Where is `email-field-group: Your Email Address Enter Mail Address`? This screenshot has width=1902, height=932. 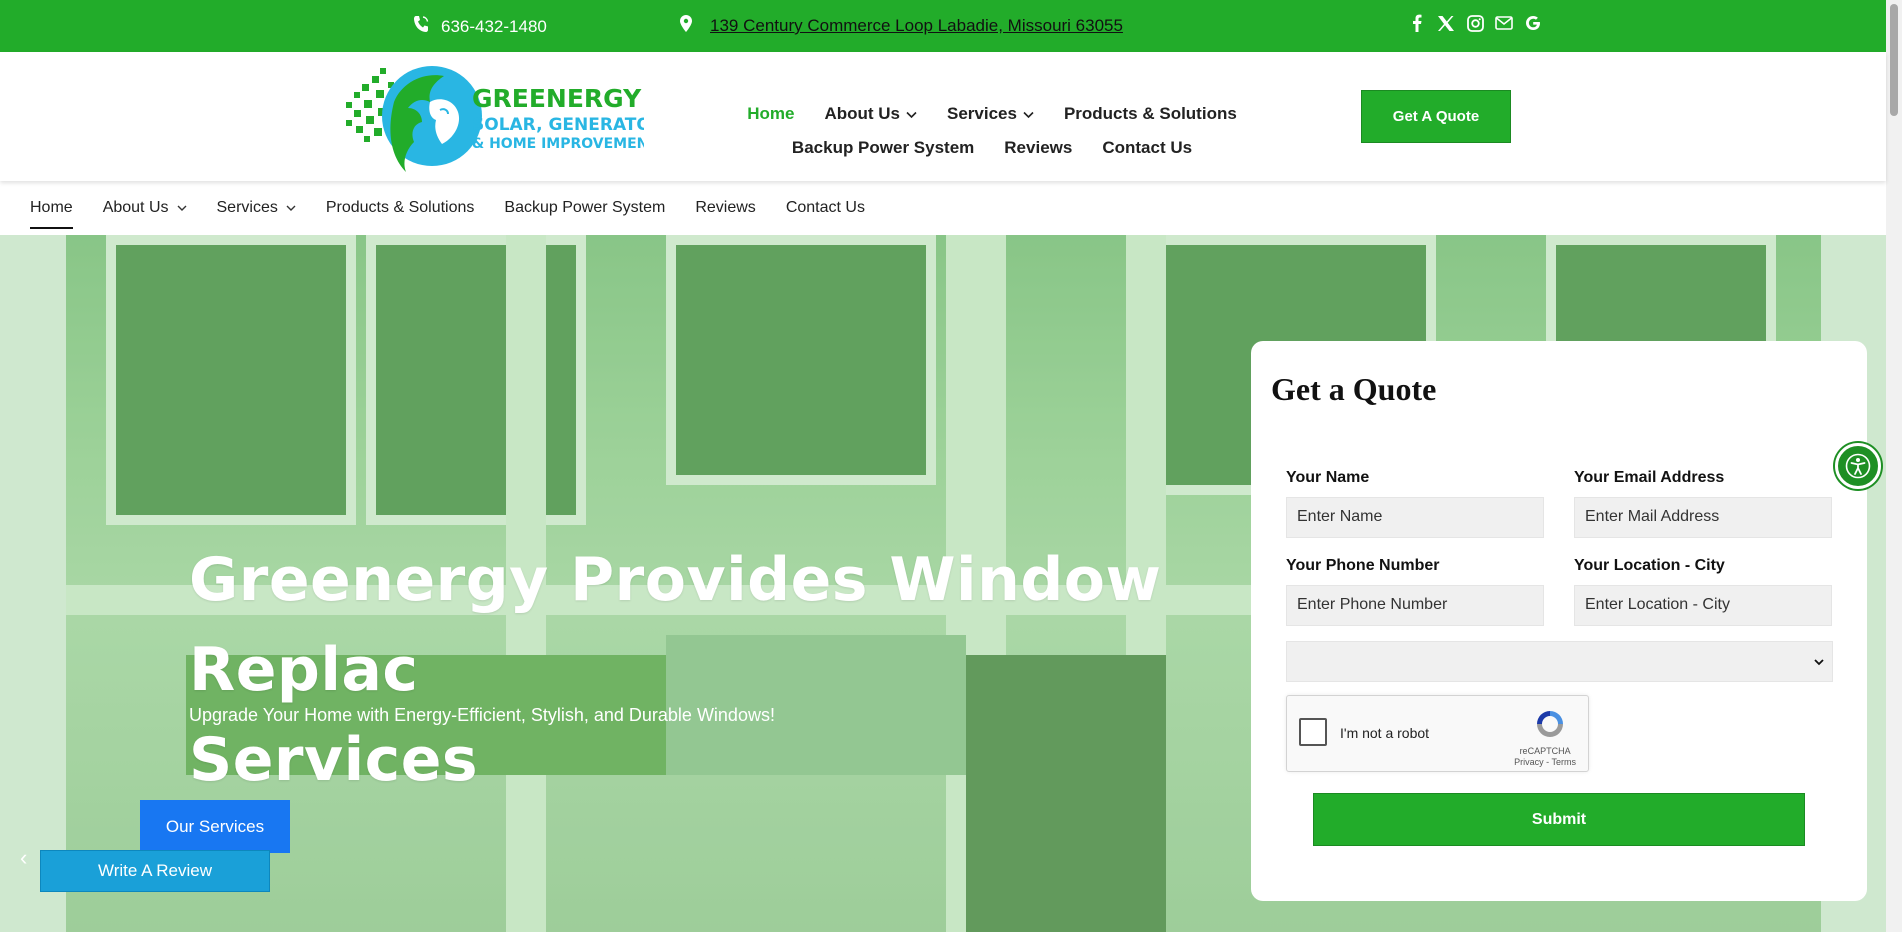 email-field-group: Your Email Address Enter Mail Address is located at coordinates (1703, 503).